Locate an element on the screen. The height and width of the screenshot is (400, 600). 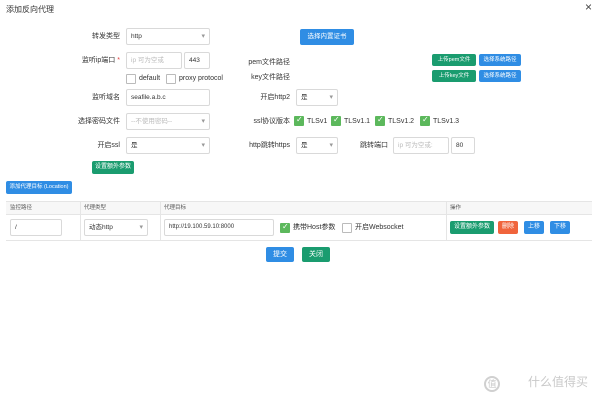
carry-host-checkbox is located at coordinates (285, 227).